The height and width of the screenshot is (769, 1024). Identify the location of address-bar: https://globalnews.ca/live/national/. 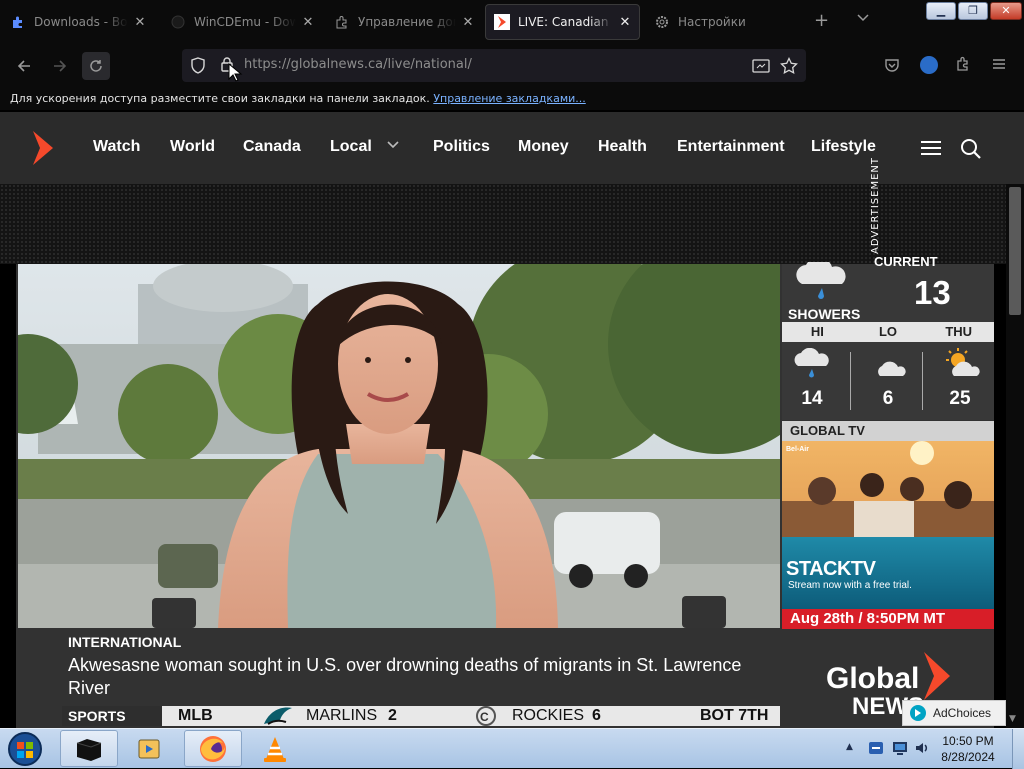
(494, 65).